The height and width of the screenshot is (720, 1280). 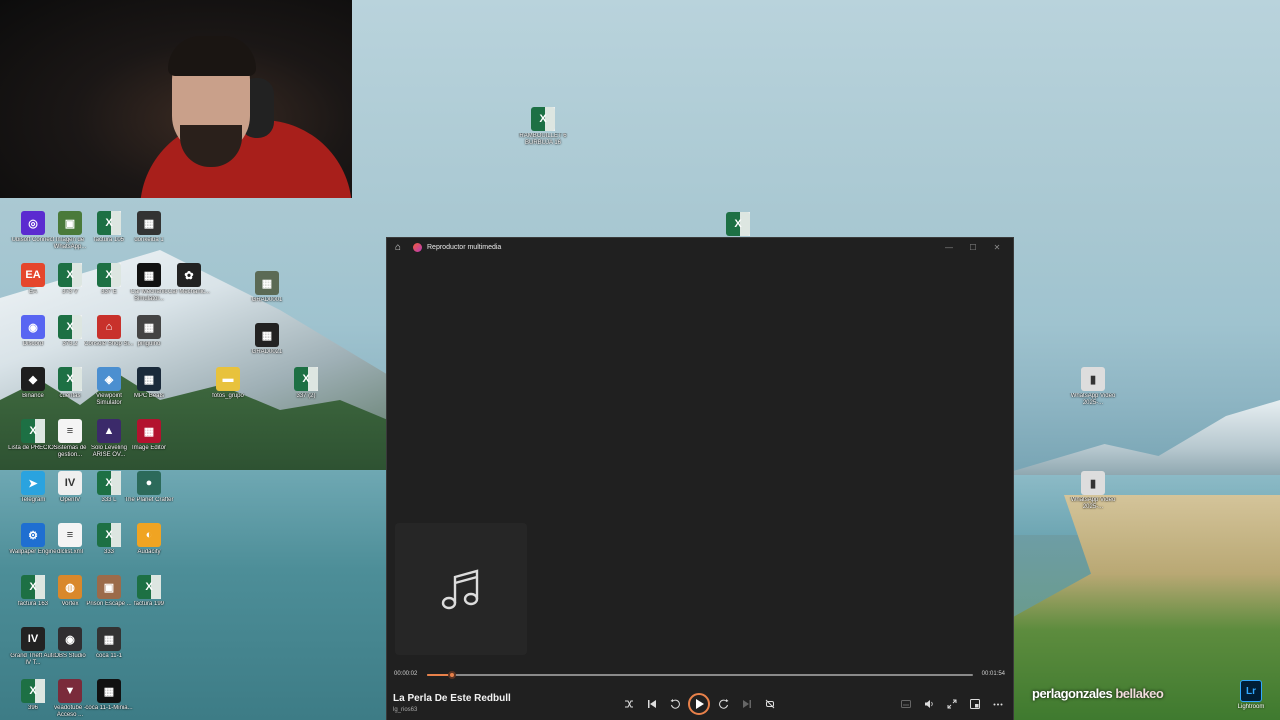 I want to click on rewind-icon, so click(x=675, y=704).